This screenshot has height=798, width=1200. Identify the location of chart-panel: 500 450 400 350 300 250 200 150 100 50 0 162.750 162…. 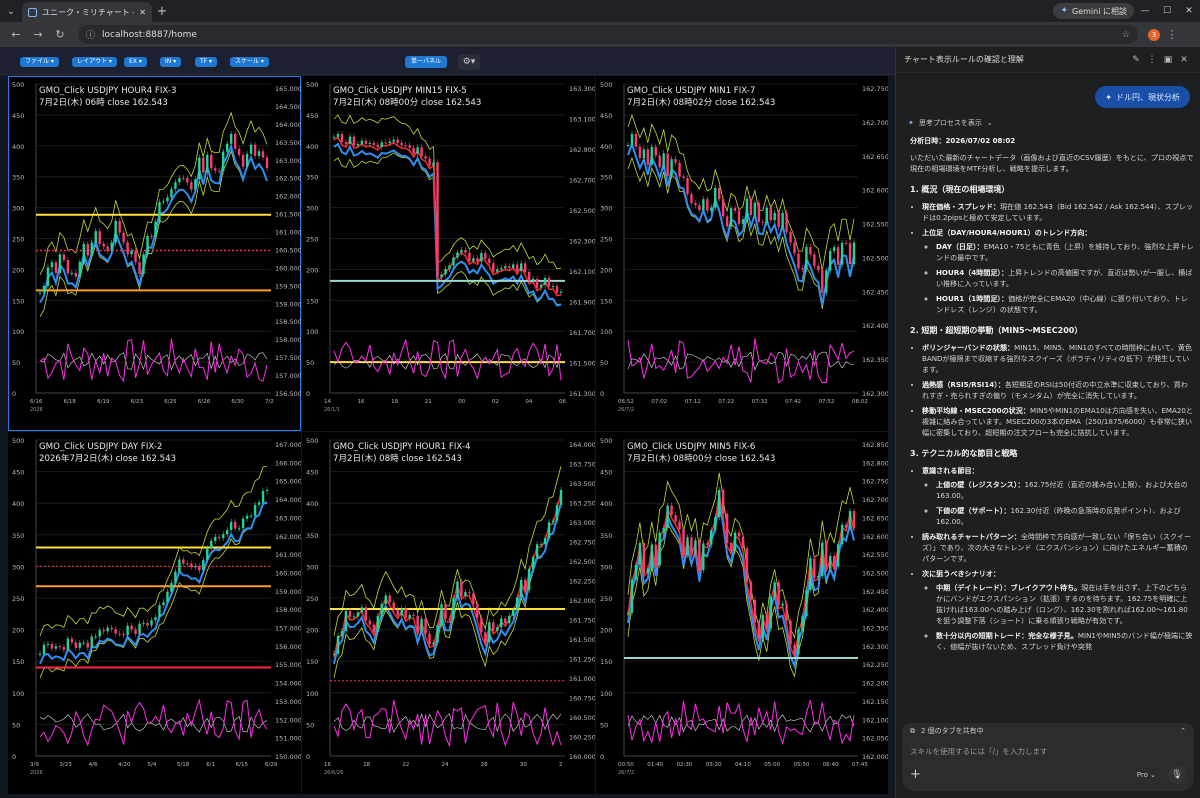
(742, 253).